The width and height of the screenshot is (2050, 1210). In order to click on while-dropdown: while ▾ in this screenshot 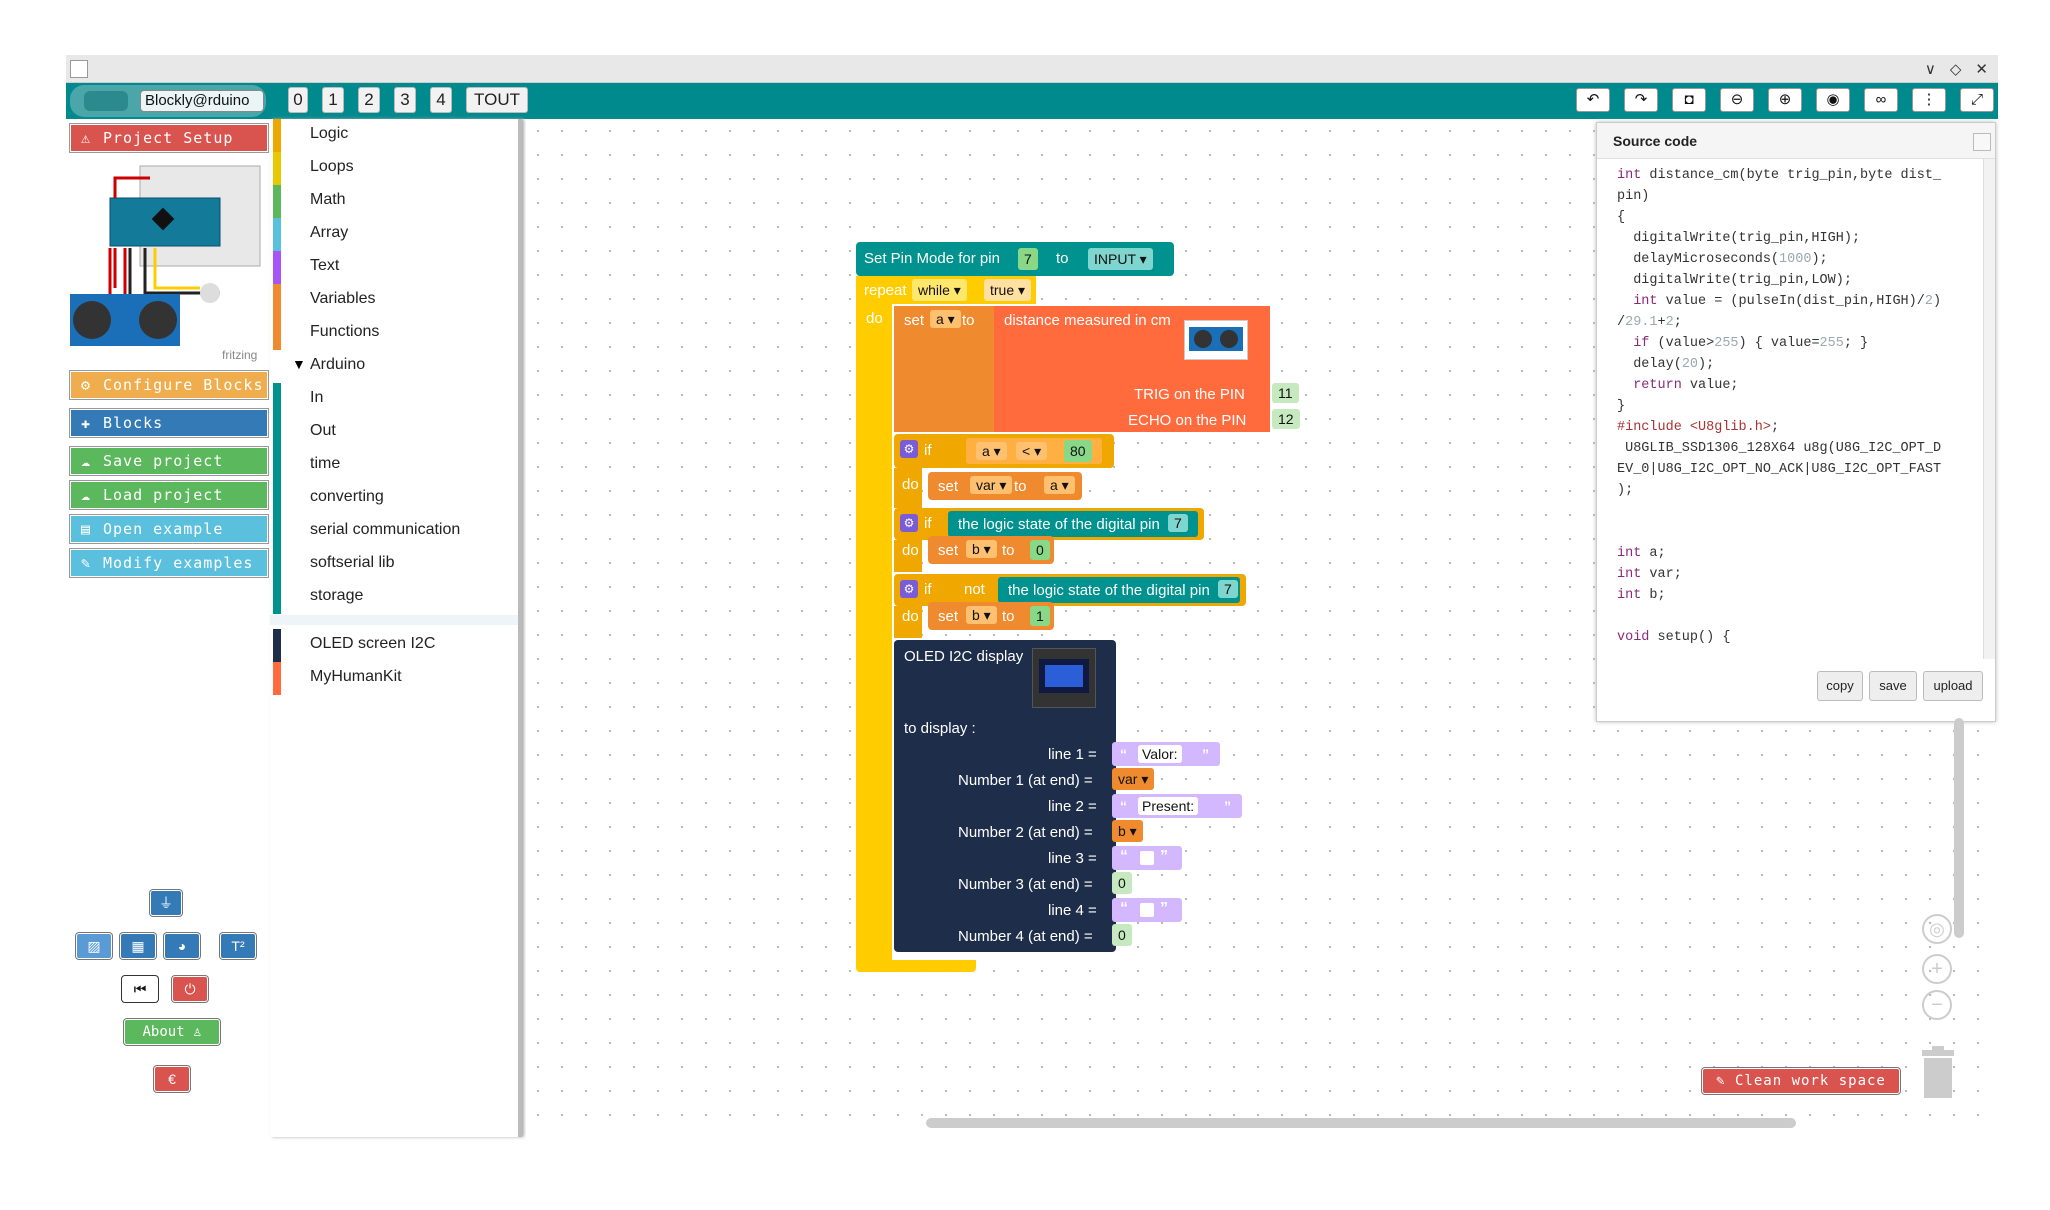, I will do `click(939, 290)`.